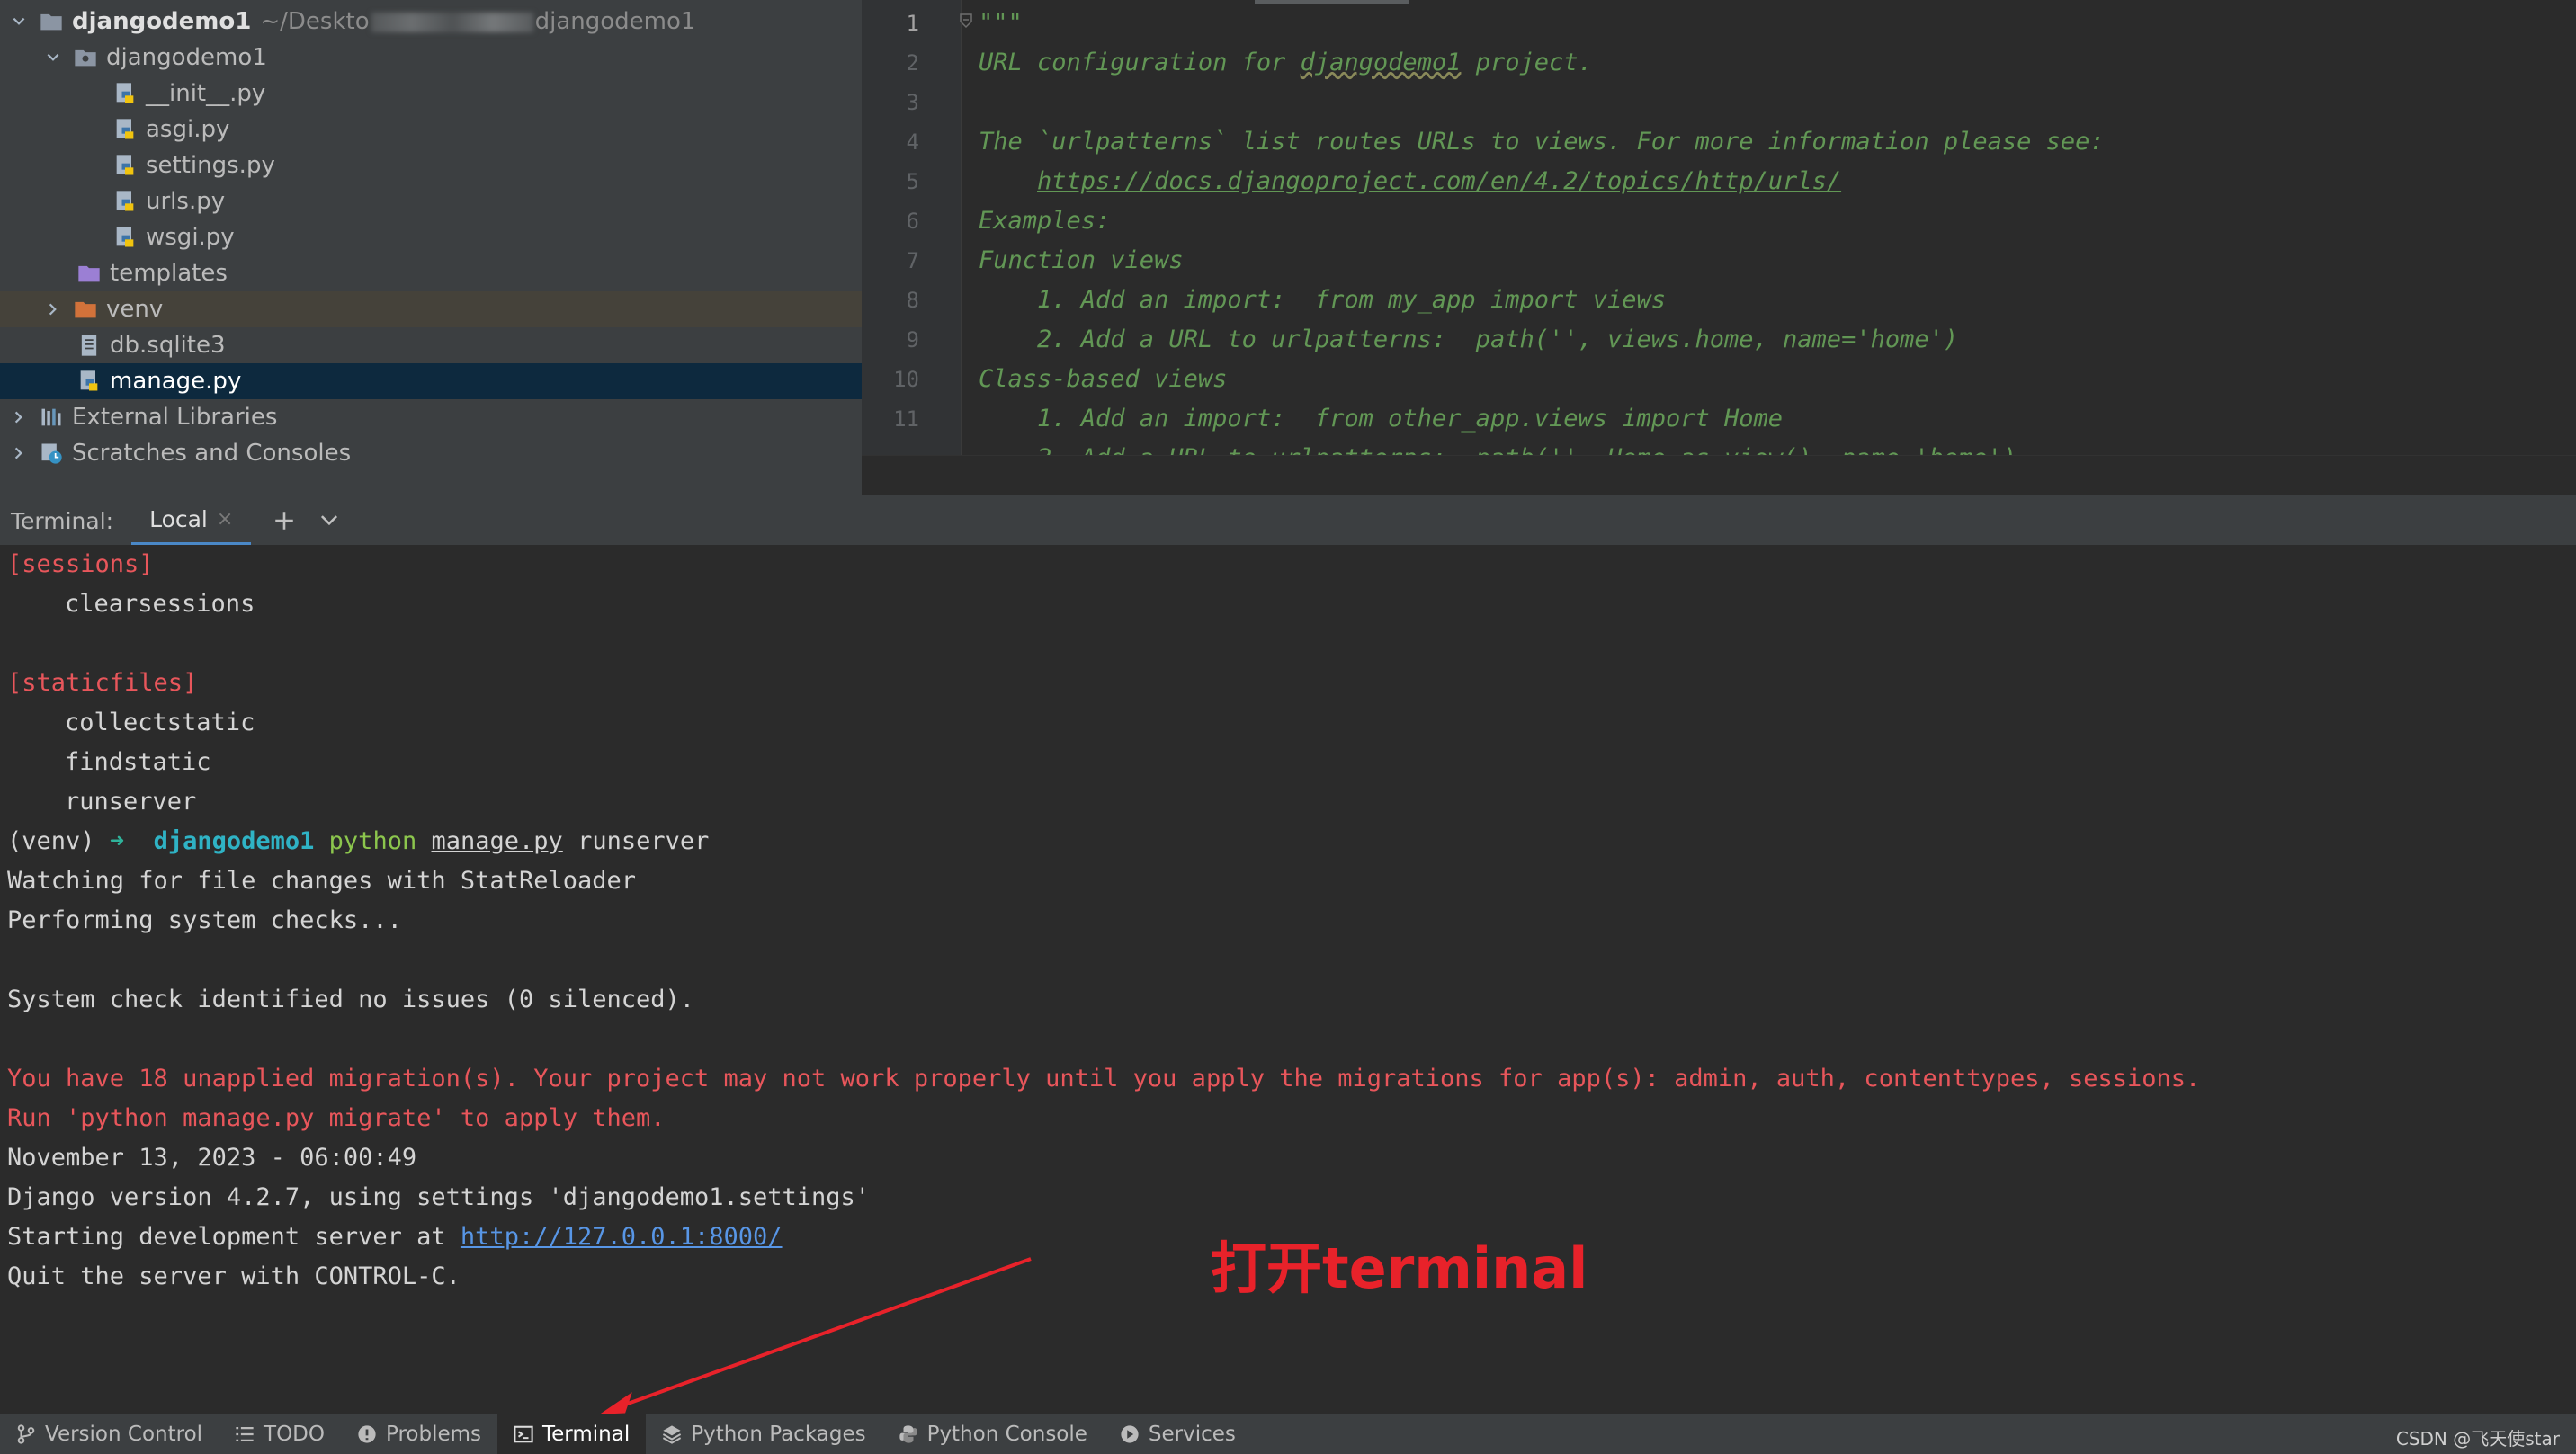  I want to click on python-console-button: Python Console, so click(993, 1434).